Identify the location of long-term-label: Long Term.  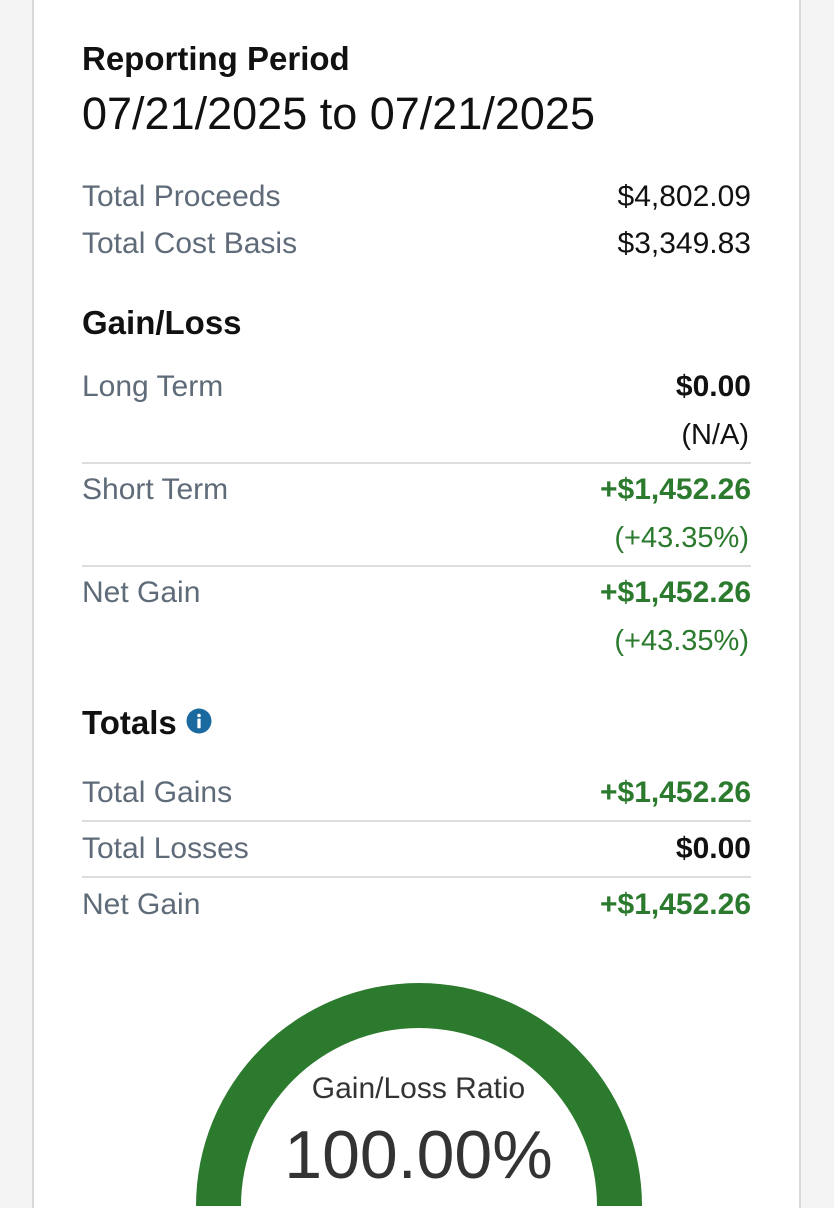
(153, 386).